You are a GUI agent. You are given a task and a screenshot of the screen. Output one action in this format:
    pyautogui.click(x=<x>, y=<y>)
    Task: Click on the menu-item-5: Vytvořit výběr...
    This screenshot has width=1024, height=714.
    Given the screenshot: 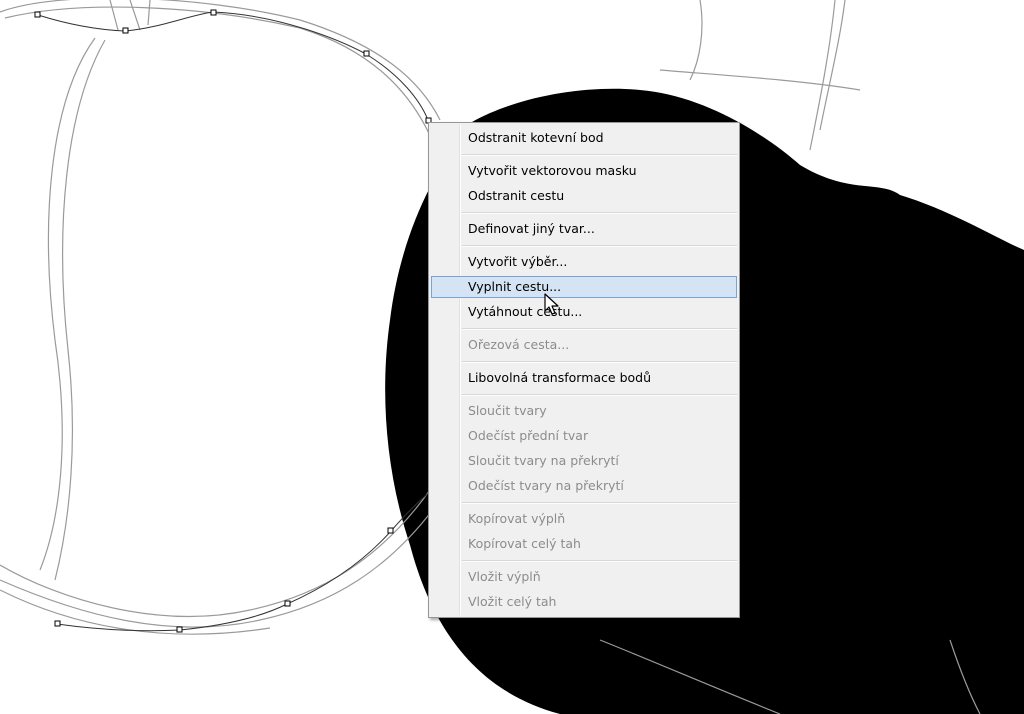 What is the action you would take?
    pyautogui.click(x=584, y=262)
    